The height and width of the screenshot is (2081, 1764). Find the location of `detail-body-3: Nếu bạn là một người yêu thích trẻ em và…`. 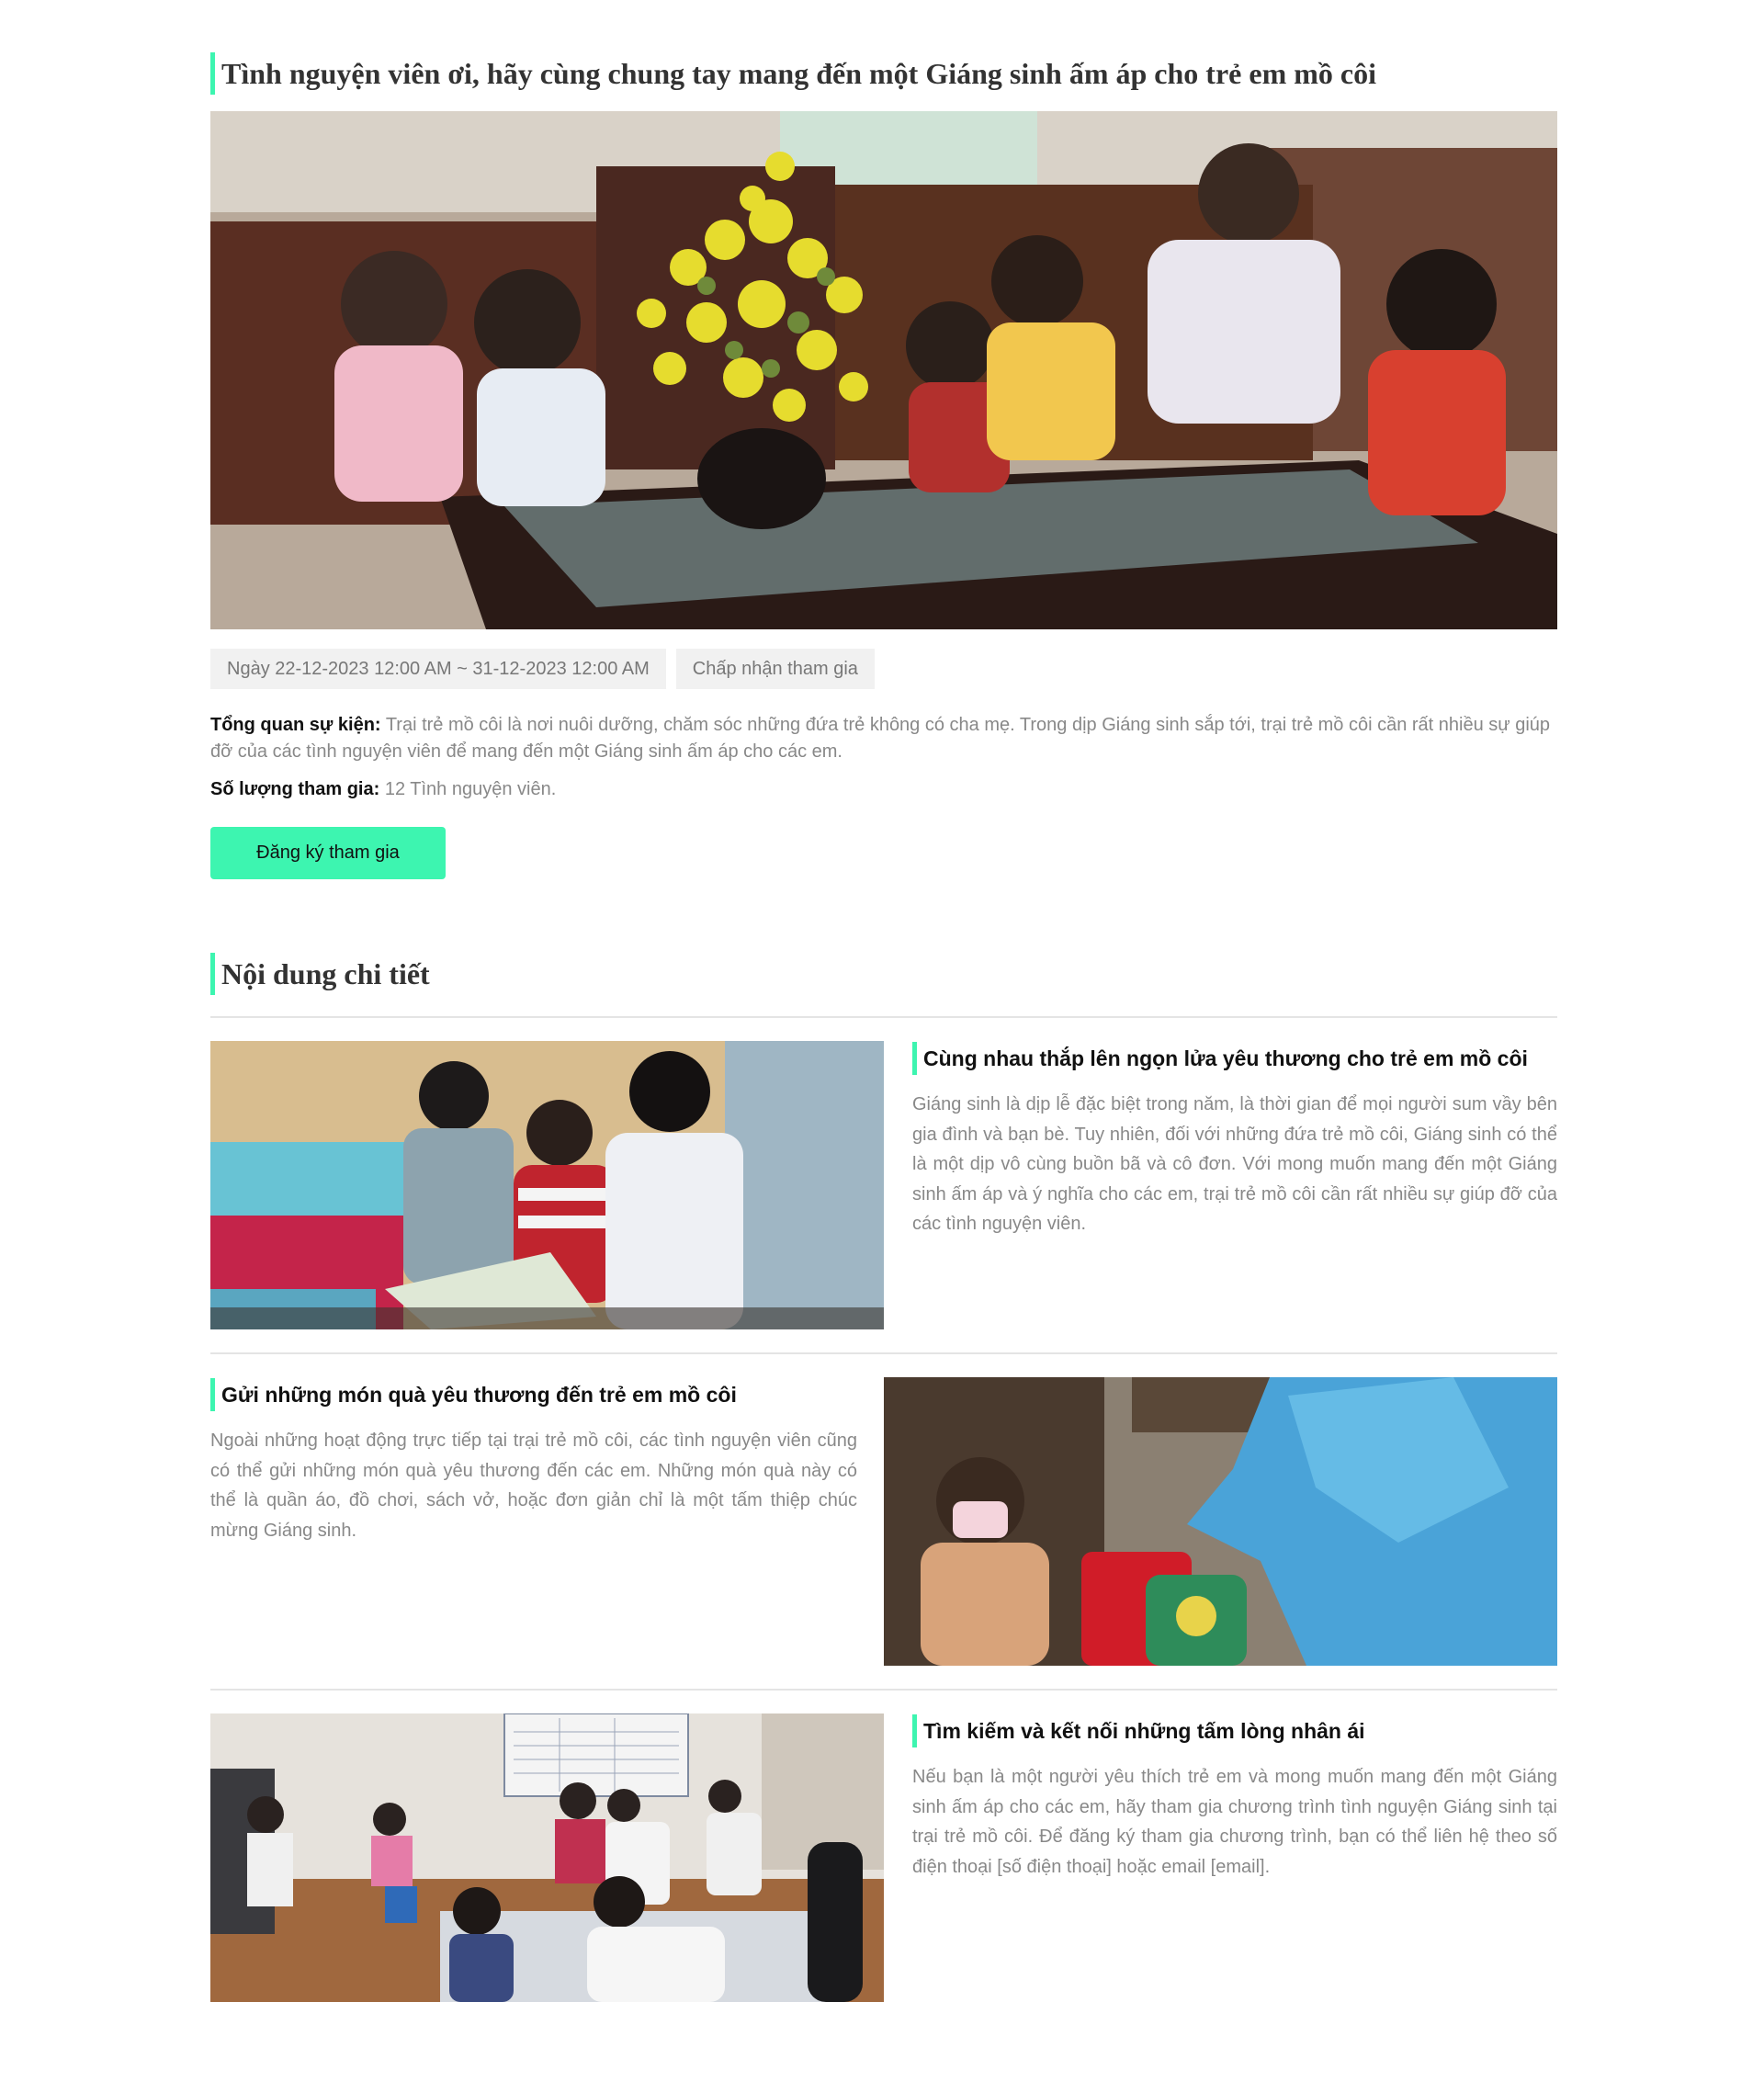

detail-body-3: Nếu bạn là một người yêu thích trẻ em và… is located at coordinates (1234, 1822).